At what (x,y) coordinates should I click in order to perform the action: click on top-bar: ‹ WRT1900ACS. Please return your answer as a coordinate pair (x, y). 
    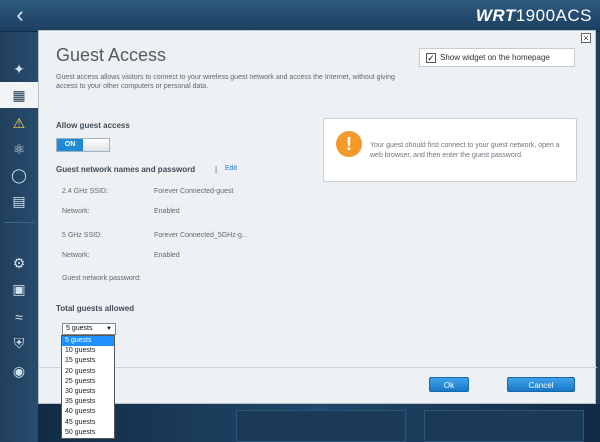
    Looking at the image, I should click on (300, 16).